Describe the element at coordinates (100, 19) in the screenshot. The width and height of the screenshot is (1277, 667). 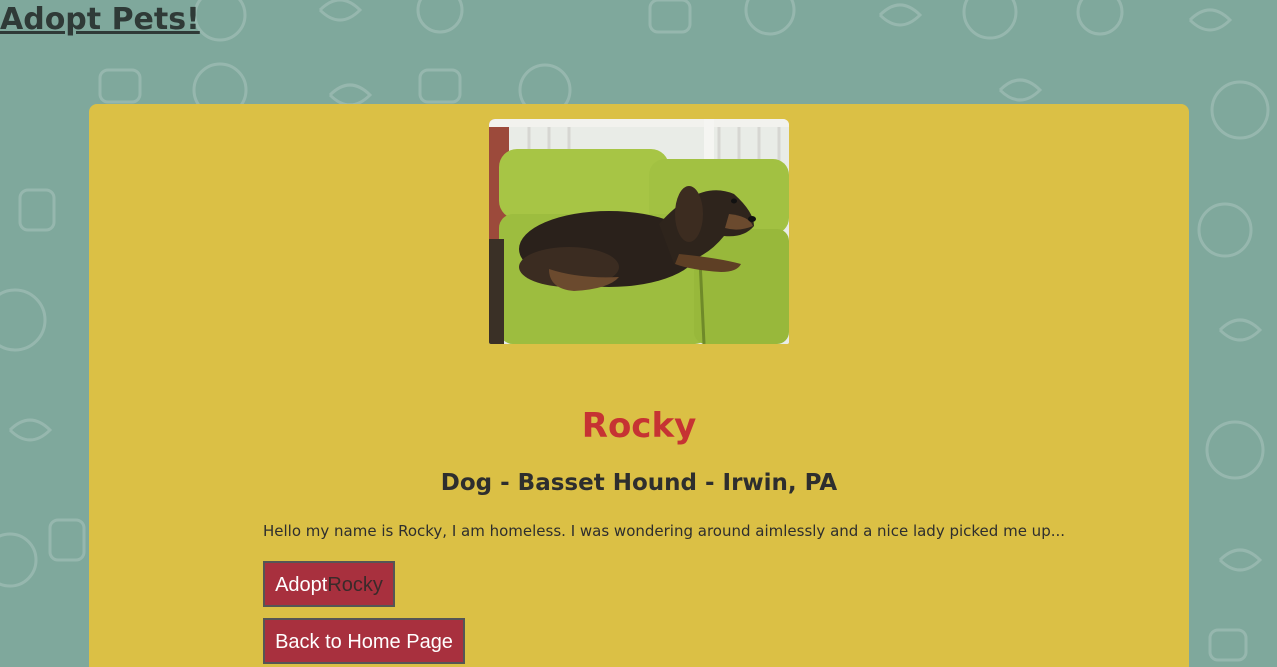
I see `site-title-link: Adopt Pets!` at that location.